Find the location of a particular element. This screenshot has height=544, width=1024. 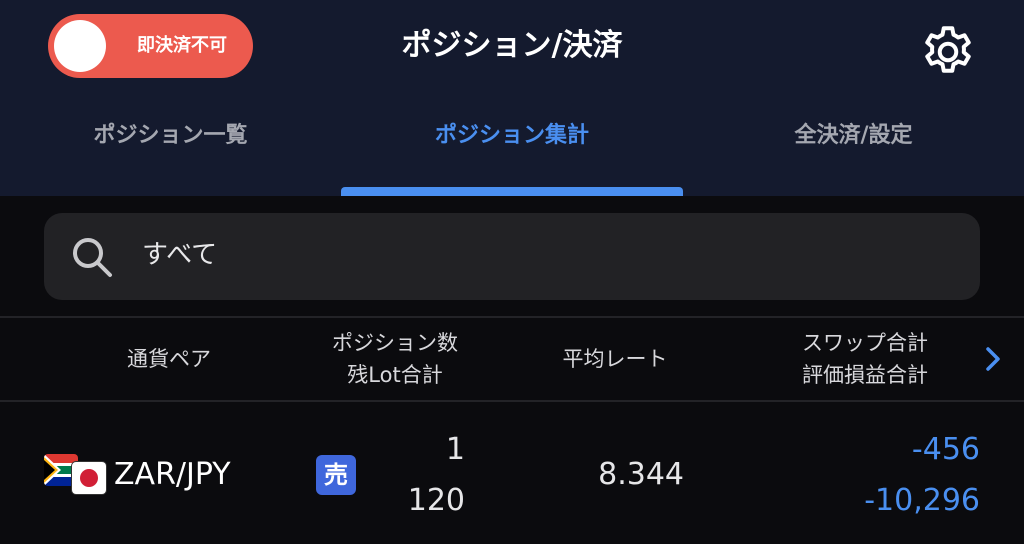

tab-position-summary: ポジション集計 is located at coordinates (512, 136).